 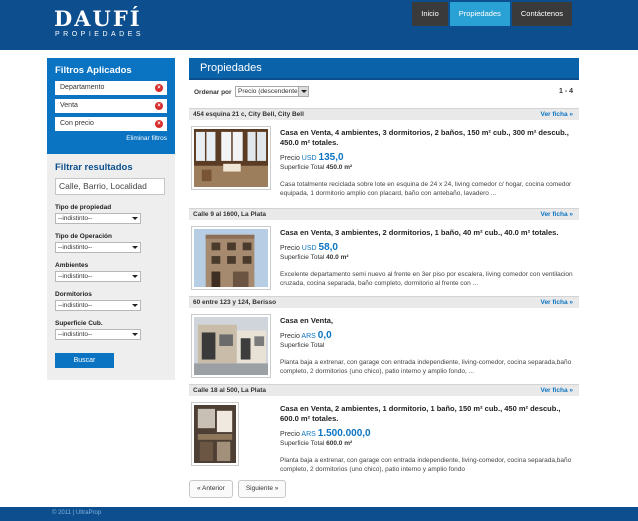 What do you see at coordinates (384, 302) in the screenshot?
I see `listing-address-bar: 60 entre 123 y 124, Berisso Ver ficha »` at bounding box center [384, 302].